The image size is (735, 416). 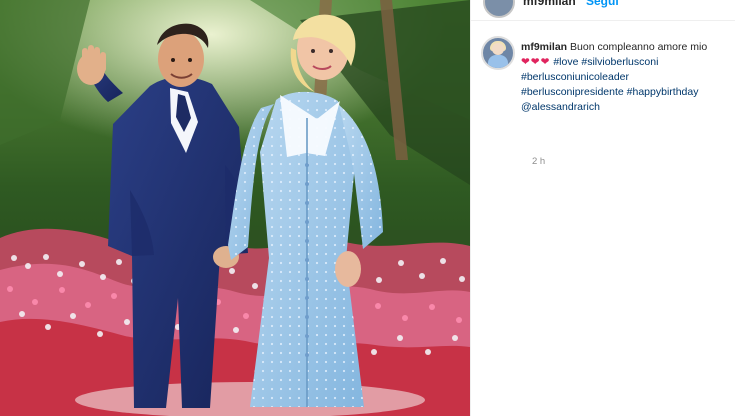 What do you see at coordinates (499, 9) in the screenshot?
I see `profile-avatar-top` at bounding box center [499, 9].